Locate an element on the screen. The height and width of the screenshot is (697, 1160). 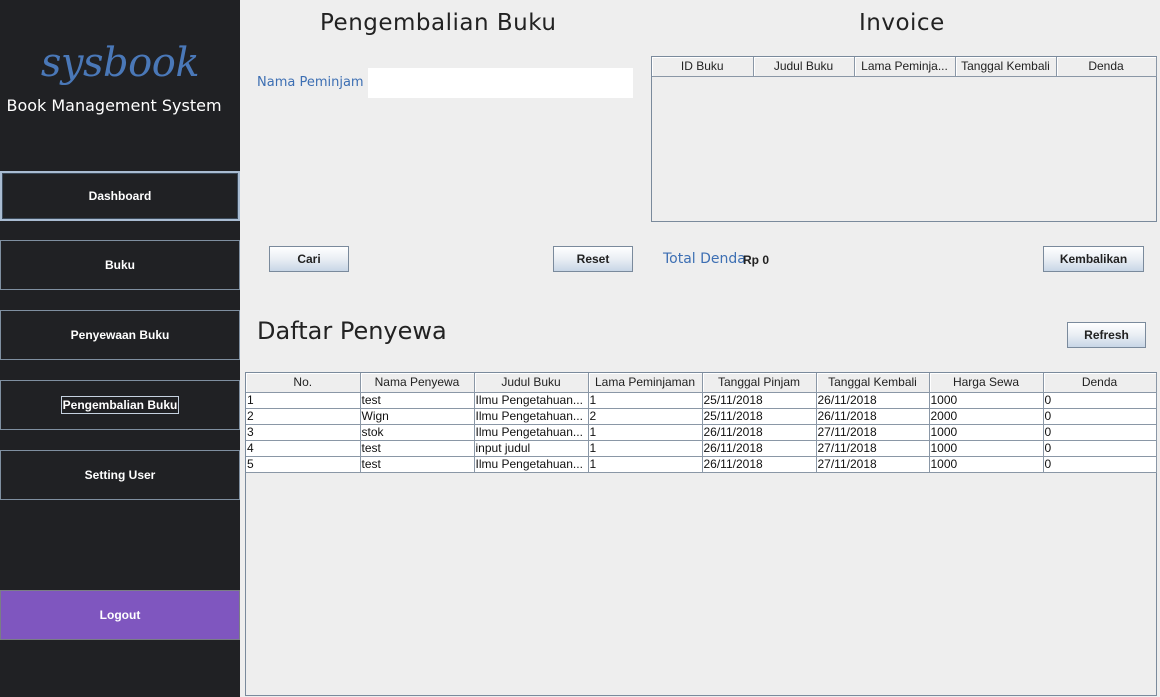
column-header: Lama Peminjaman is located at coordinates (645, 383).